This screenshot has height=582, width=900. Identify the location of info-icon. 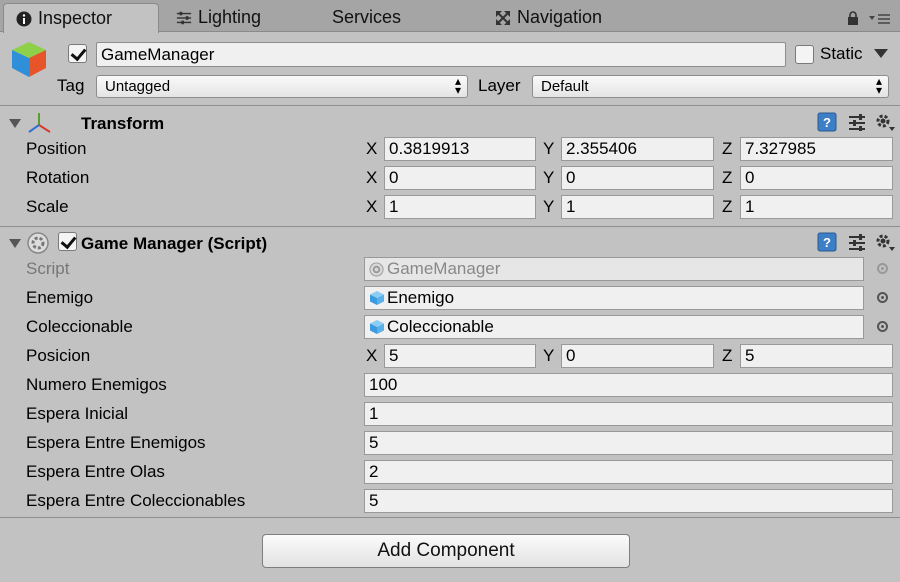
(24, 18).